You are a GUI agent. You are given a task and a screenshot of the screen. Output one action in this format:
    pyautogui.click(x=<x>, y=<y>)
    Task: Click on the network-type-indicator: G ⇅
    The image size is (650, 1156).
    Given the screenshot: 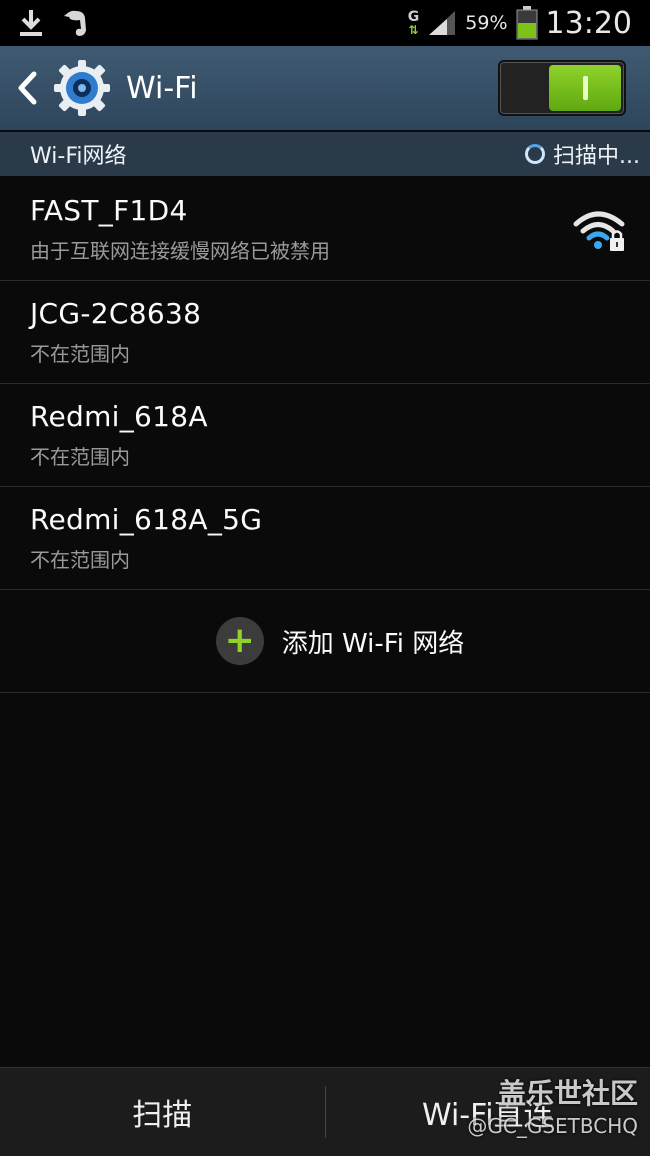 What is the action you would take?
    pyautogui.click(x=413, y=23)
    